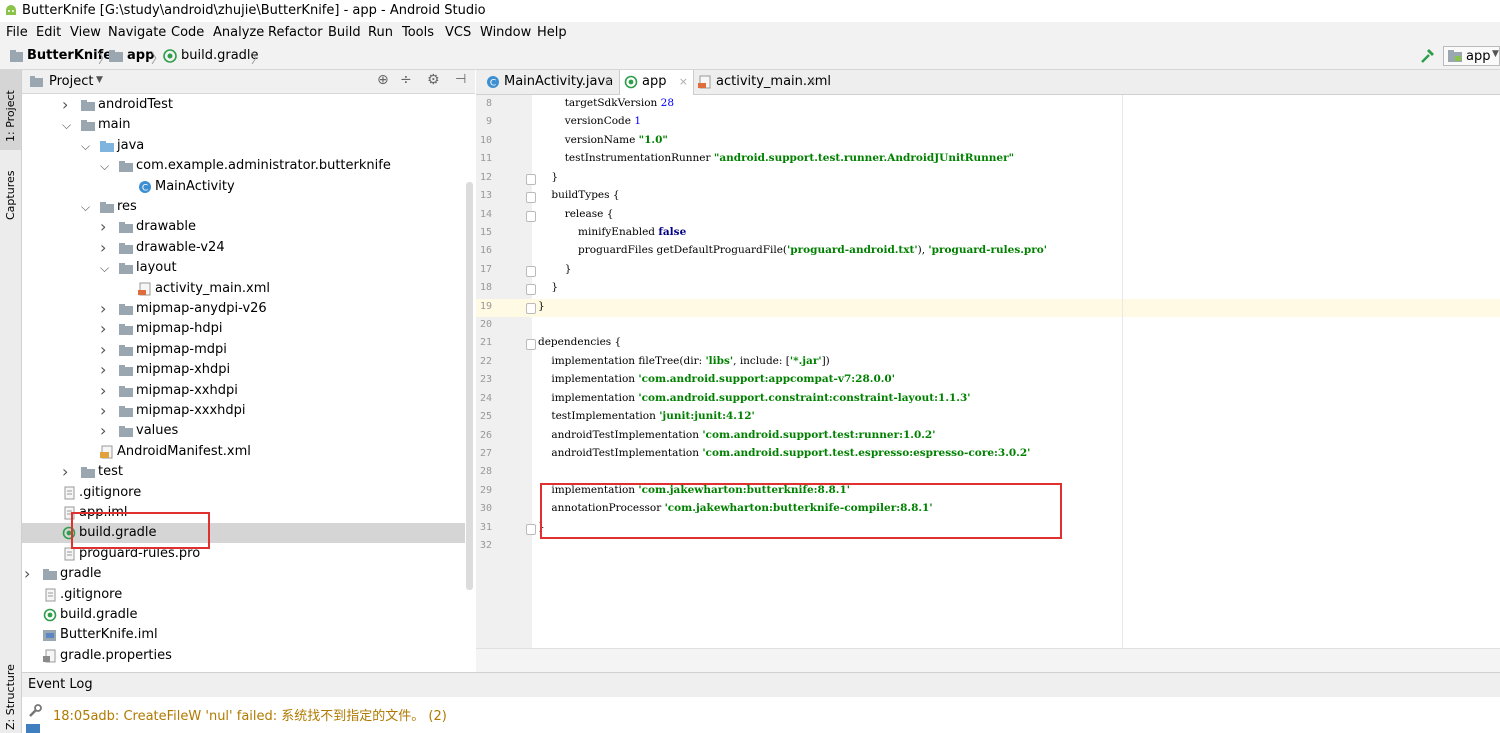  What do you see at coordinates (488, 122) in the screenshot?
I see `line-number: 9` at bounding box center [488, 122].